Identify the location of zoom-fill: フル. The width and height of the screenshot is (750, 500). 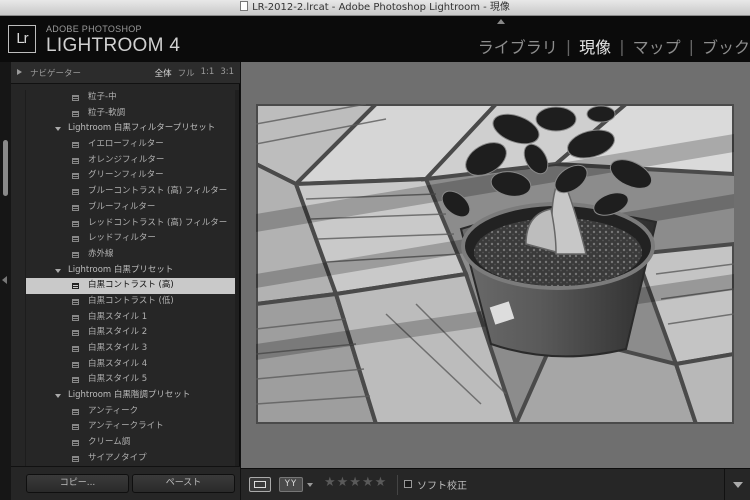
(186, 73).